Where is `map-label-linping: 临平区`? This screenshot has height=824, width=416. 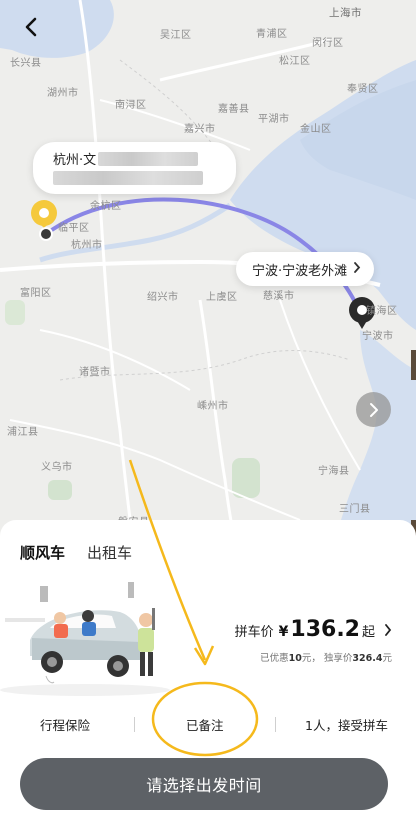 map-label-linping: 临平区 is located at coordinates (74, 228).